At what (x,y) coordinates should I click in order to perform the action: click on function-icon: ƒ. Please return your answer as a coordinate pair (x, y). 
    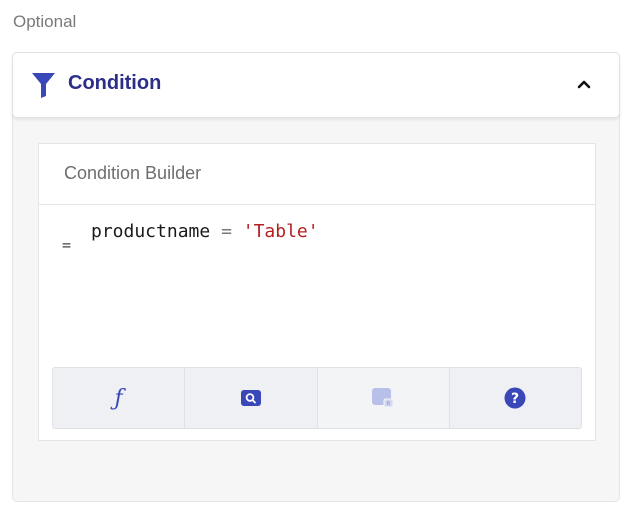
    Looking at the image, I should click on (118, 398).